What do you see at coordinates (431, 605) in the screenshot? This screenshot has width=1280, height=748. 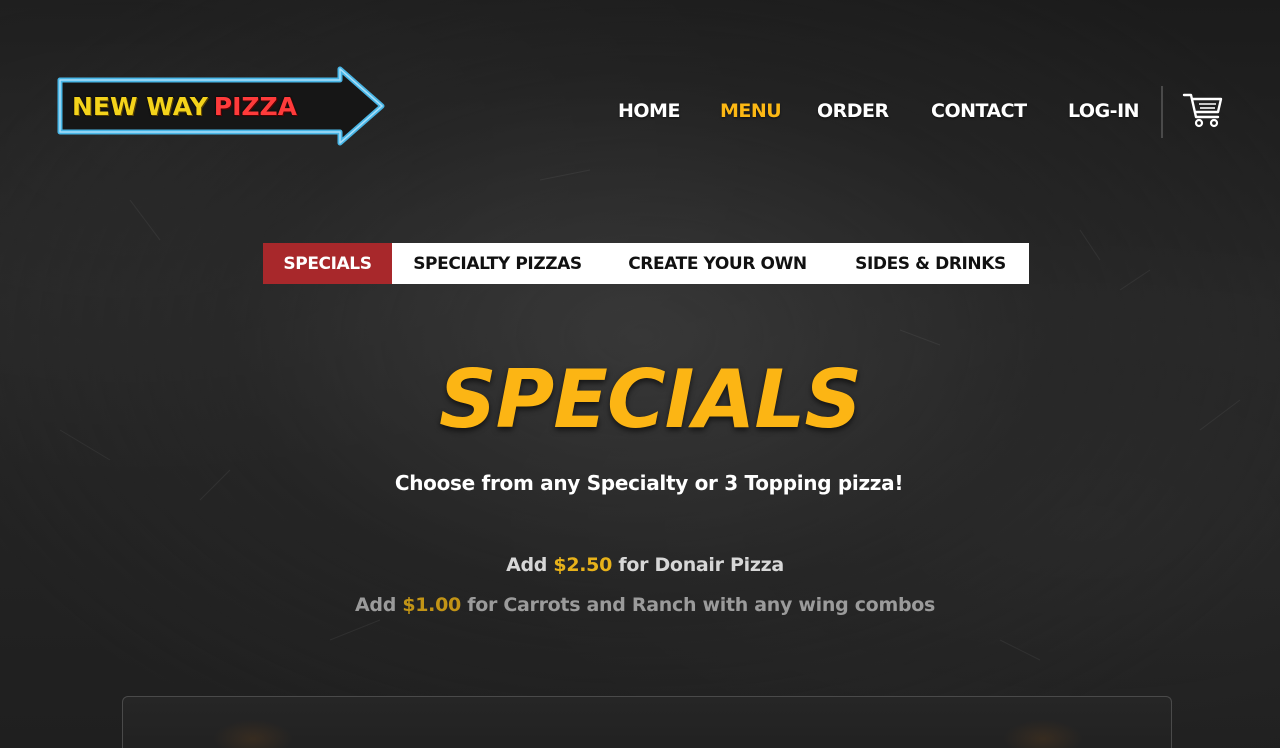 I see `addon-price: $1.00` at bounding box center [431, 605].